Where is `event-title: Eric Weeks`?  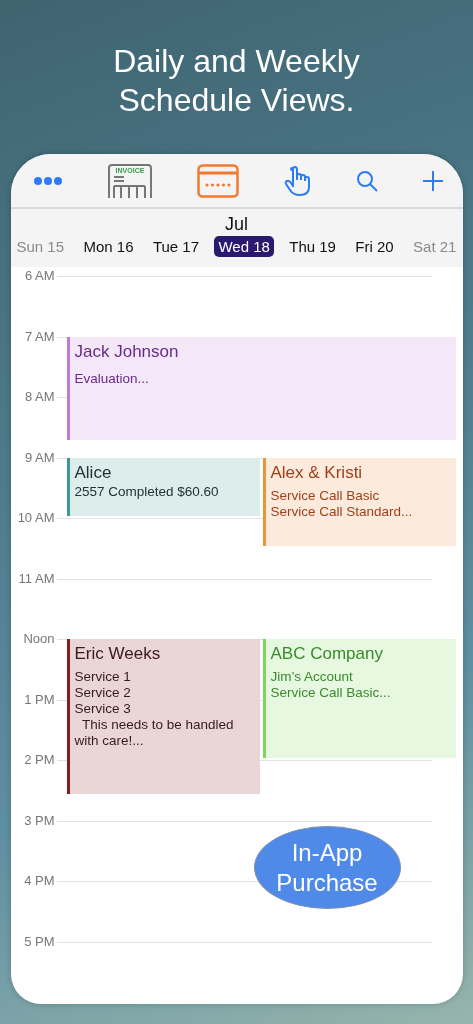 event-title: Eric Weeks is located at coordinates (118, 654).